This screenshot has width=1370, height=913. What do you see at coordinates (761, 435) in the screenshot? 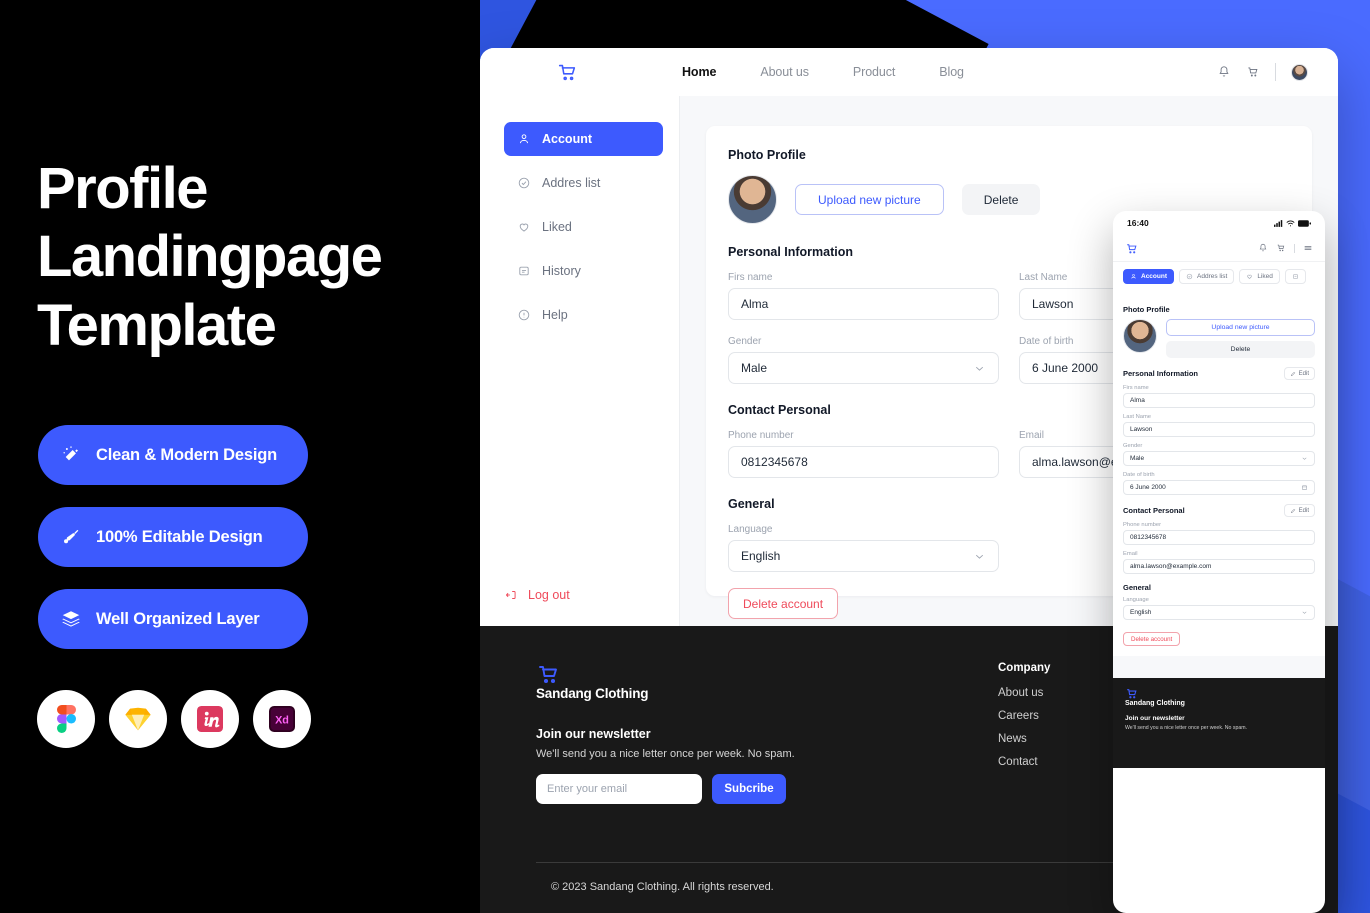
I see `phone-number-label: Phone number` at bounding box center [761, 435].